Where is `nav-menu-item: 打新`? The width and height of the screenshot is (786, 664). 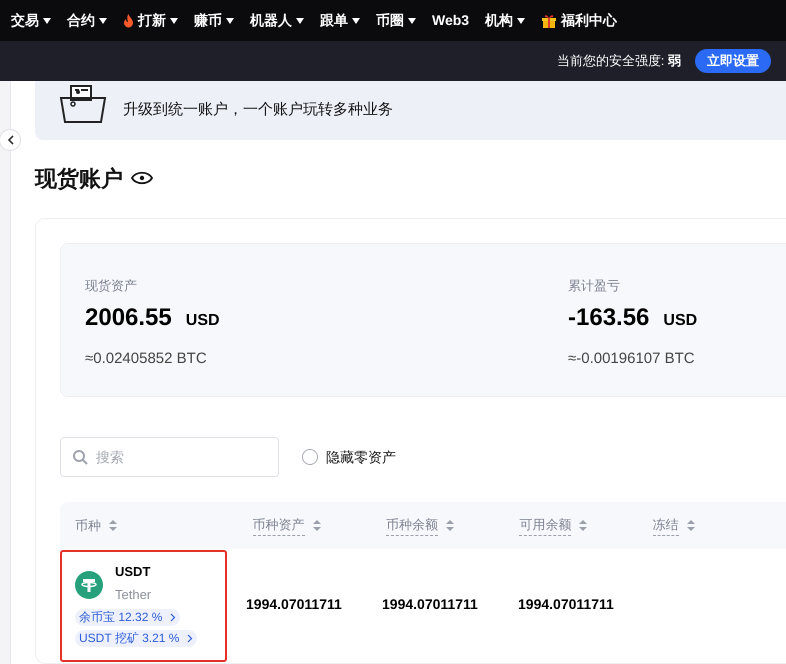
nav-menu-item: 打新 is located at coordinates (150, 20).